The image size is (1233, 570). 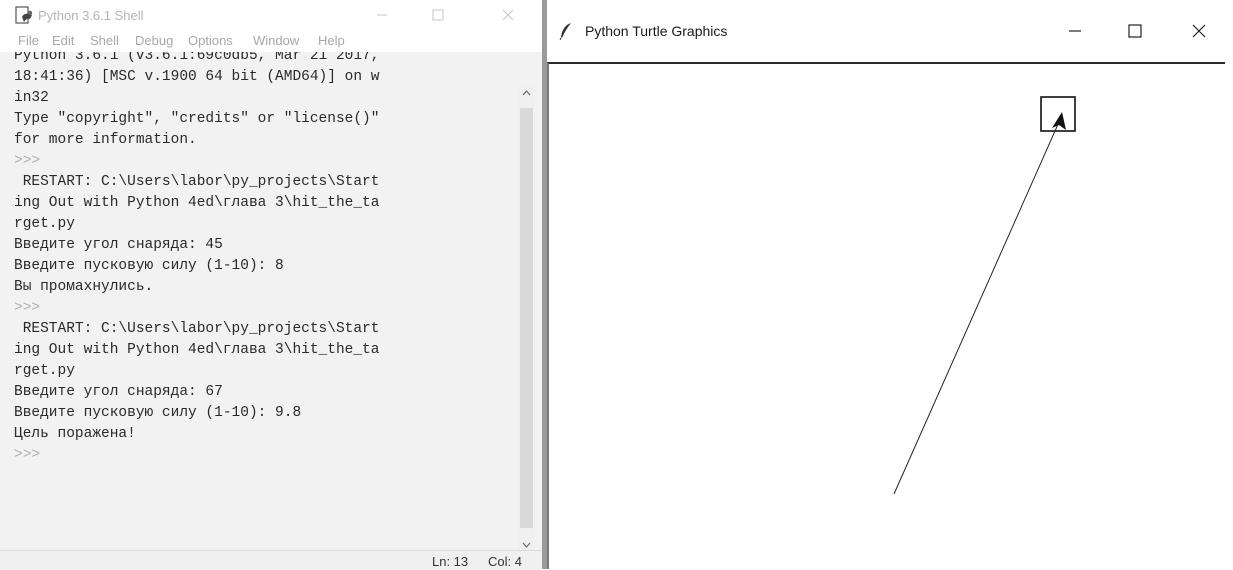 I want to click on target-square, so click(x=1058, y=114).